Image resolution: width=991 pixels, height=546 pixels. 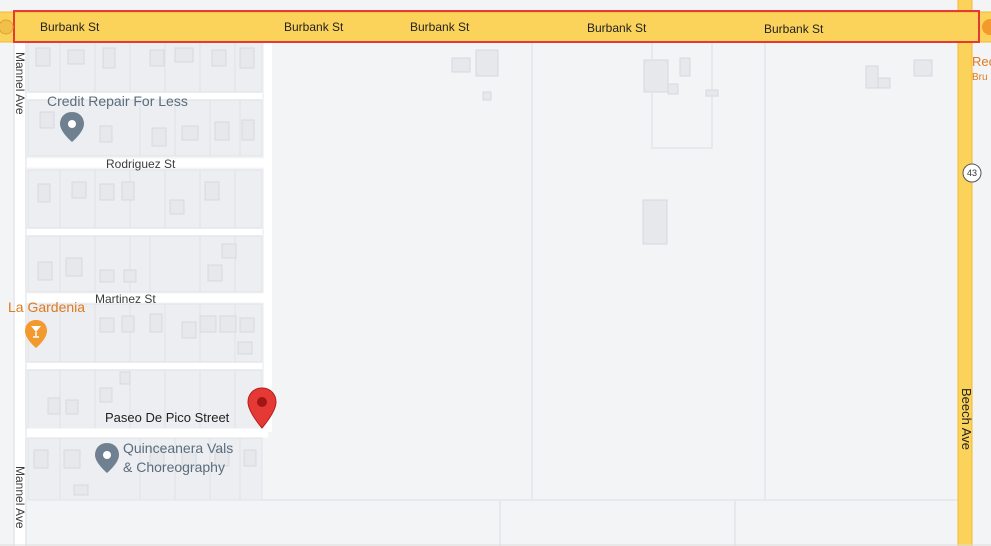 I want to click on poi-la-gardenia-label: La Gardenia, so click(x=46, y=307).